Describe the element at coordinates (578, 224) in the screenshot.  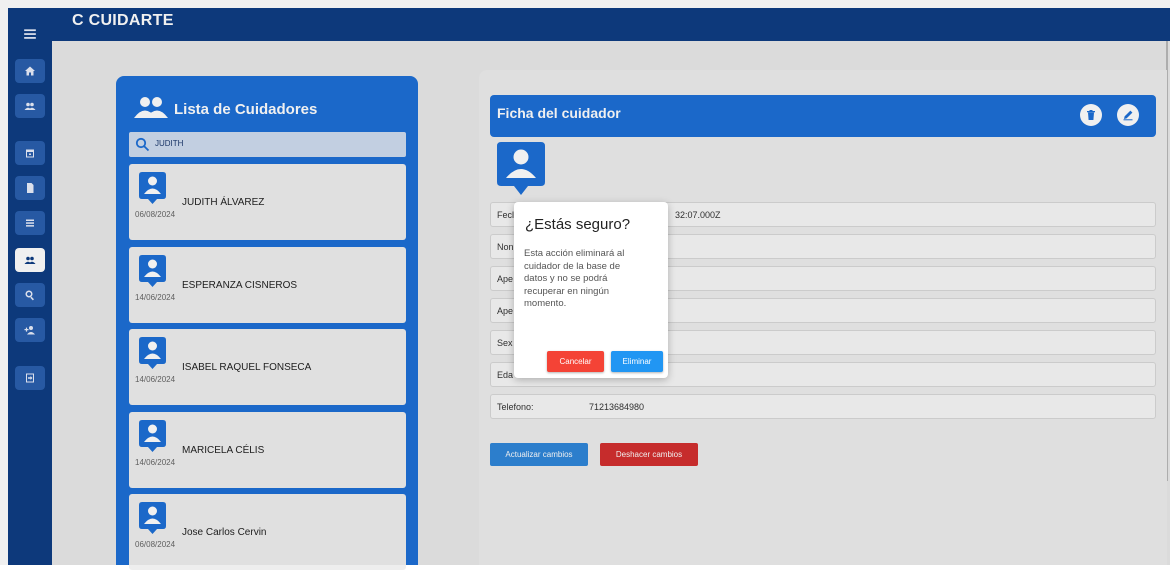
I see `dialog-title: ¿Estás seguro?` at that location.